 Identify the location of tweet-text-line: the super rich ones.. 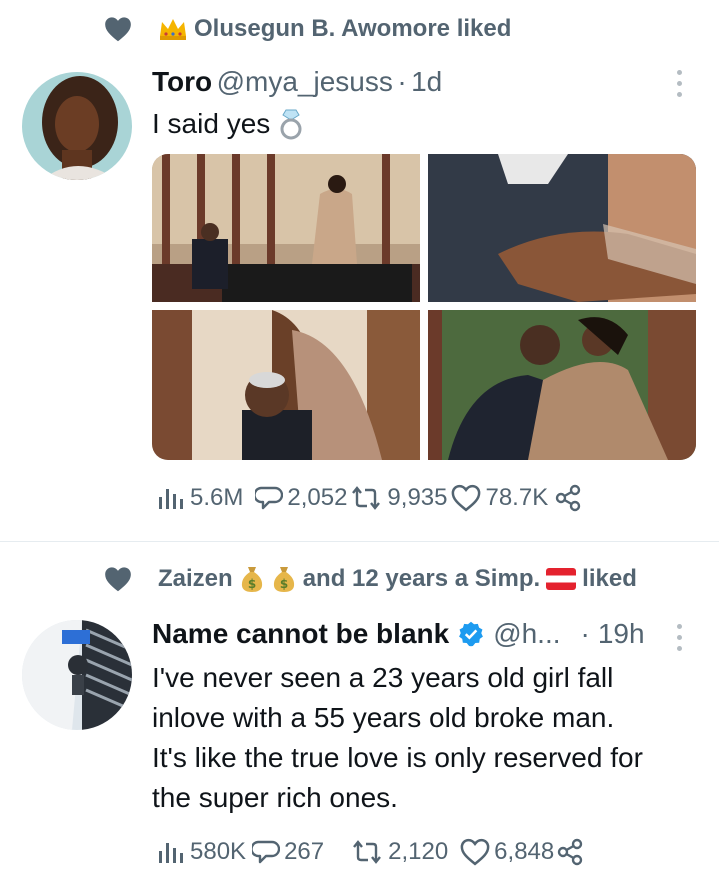
(275, 797).